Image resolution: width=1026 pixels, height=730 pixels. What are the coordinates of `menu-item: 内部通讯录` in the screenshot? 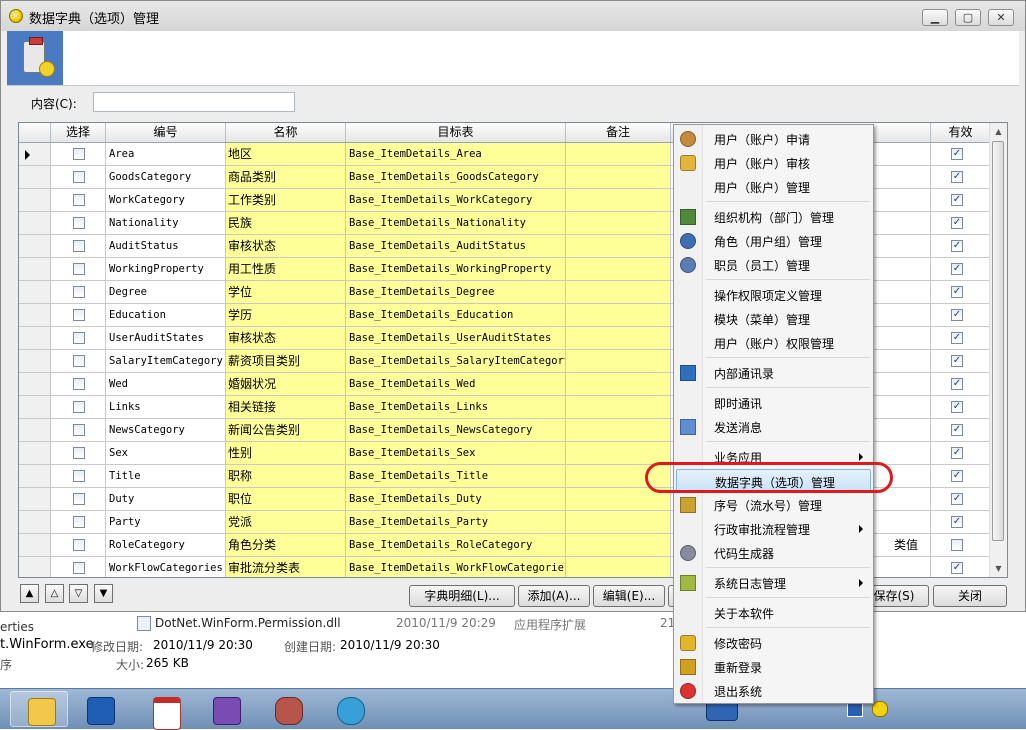 It's located at (773, 373).